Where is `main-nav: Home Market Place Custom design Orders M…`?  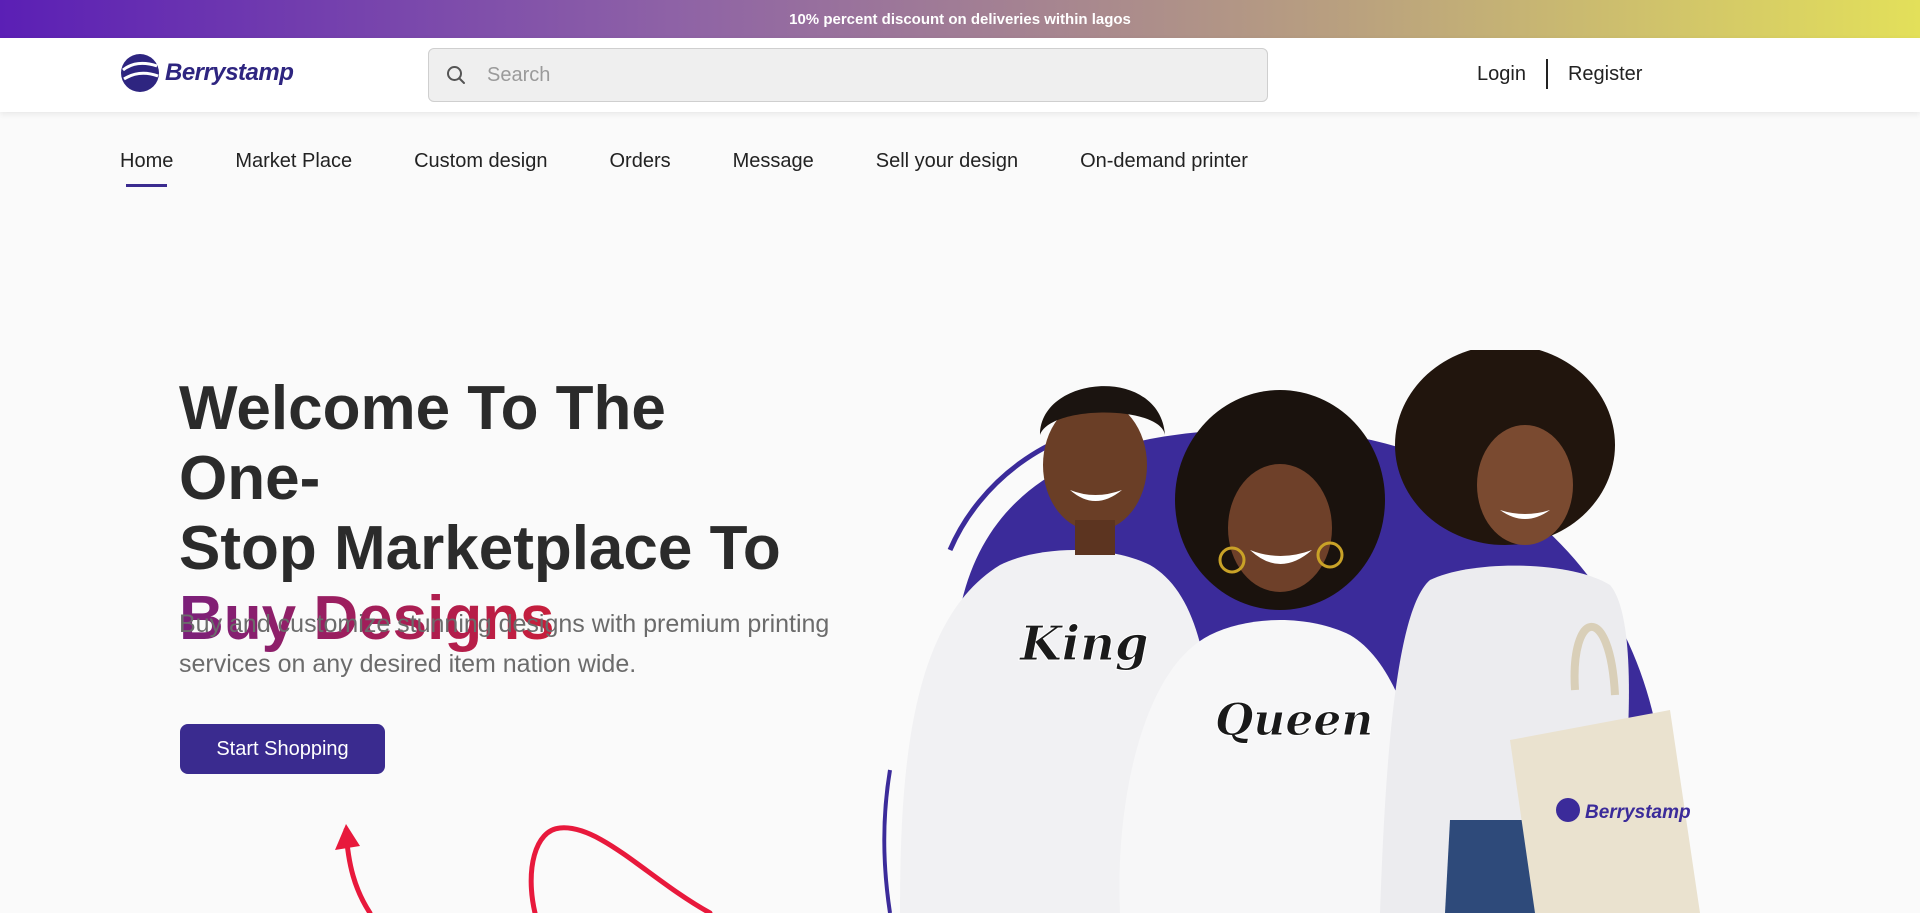 main-nav: Home Market Place Custom design Orders M… is located at coordinates (715, 168).